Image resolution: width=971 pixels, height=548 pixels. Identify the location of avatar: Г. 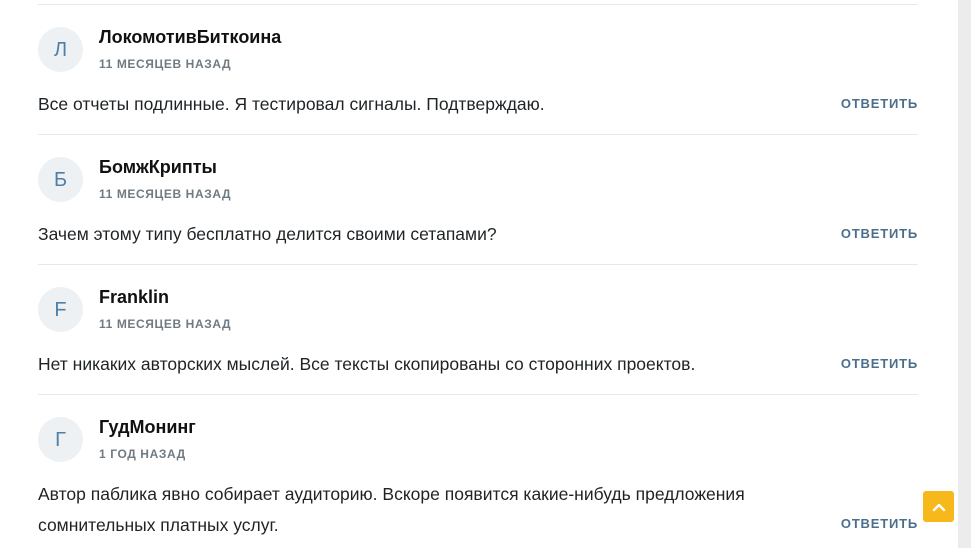
(60, 439).